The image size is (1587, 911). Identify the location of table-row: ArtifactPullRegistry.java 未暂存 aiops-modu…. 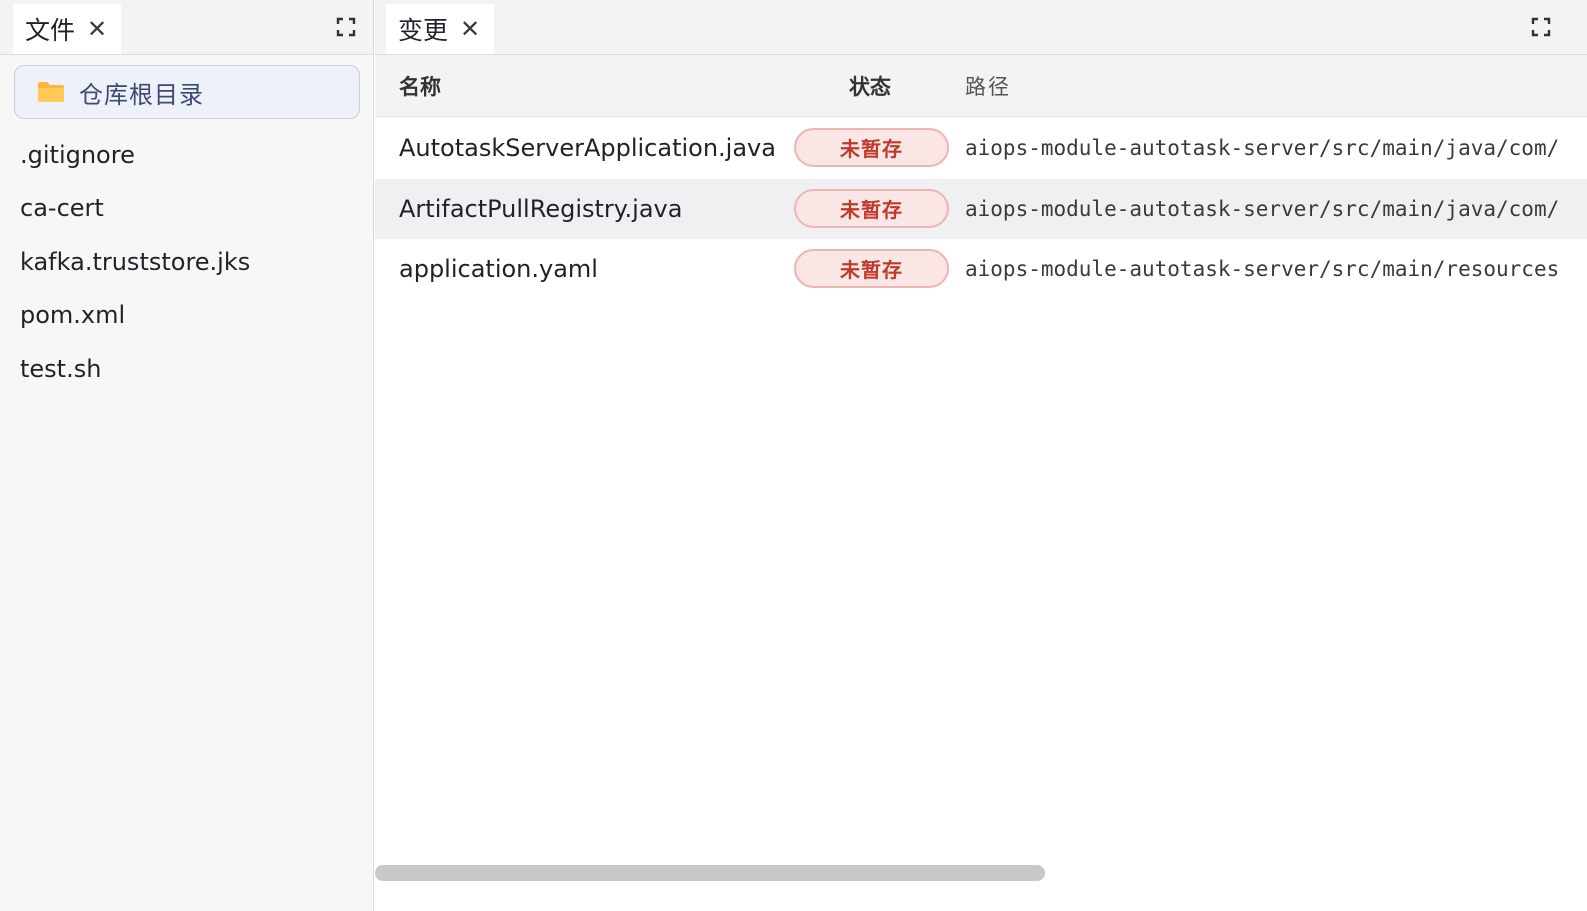
(981, 208).